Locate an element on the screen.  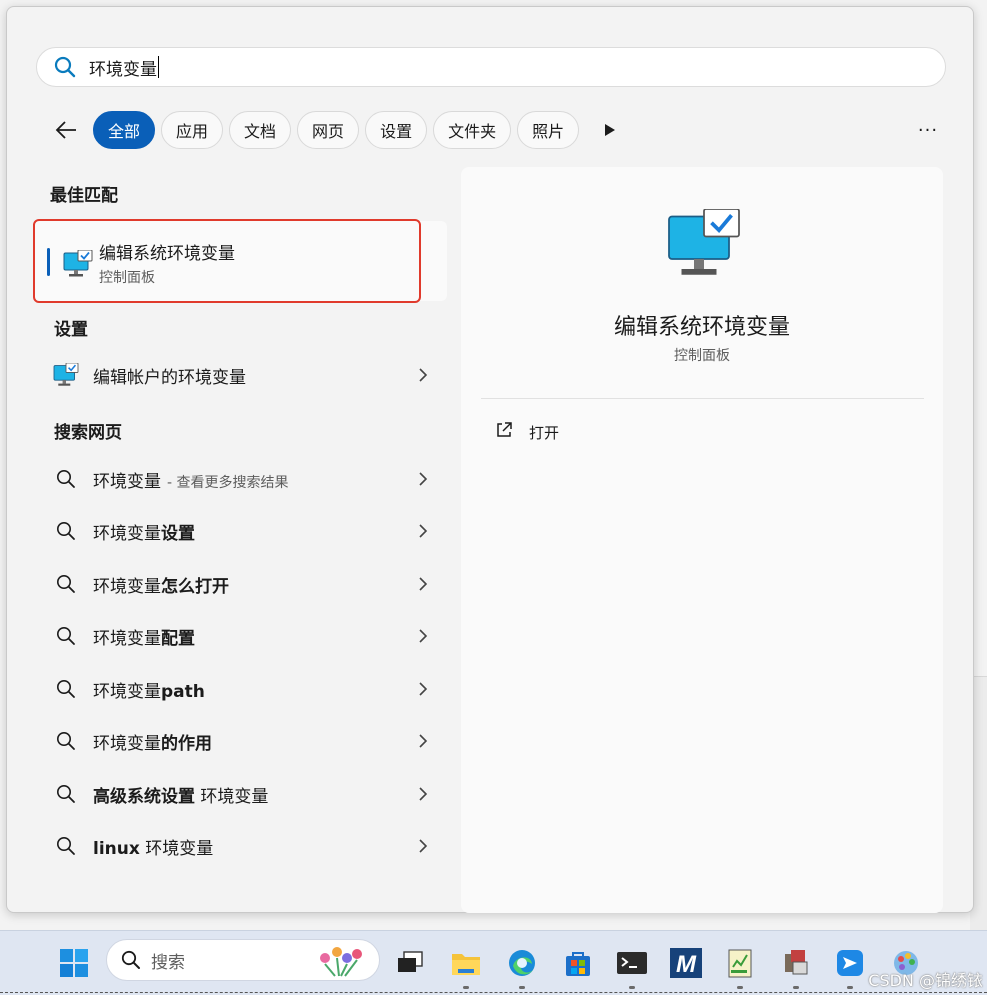
details-divider is located at coordinates (702, 398).